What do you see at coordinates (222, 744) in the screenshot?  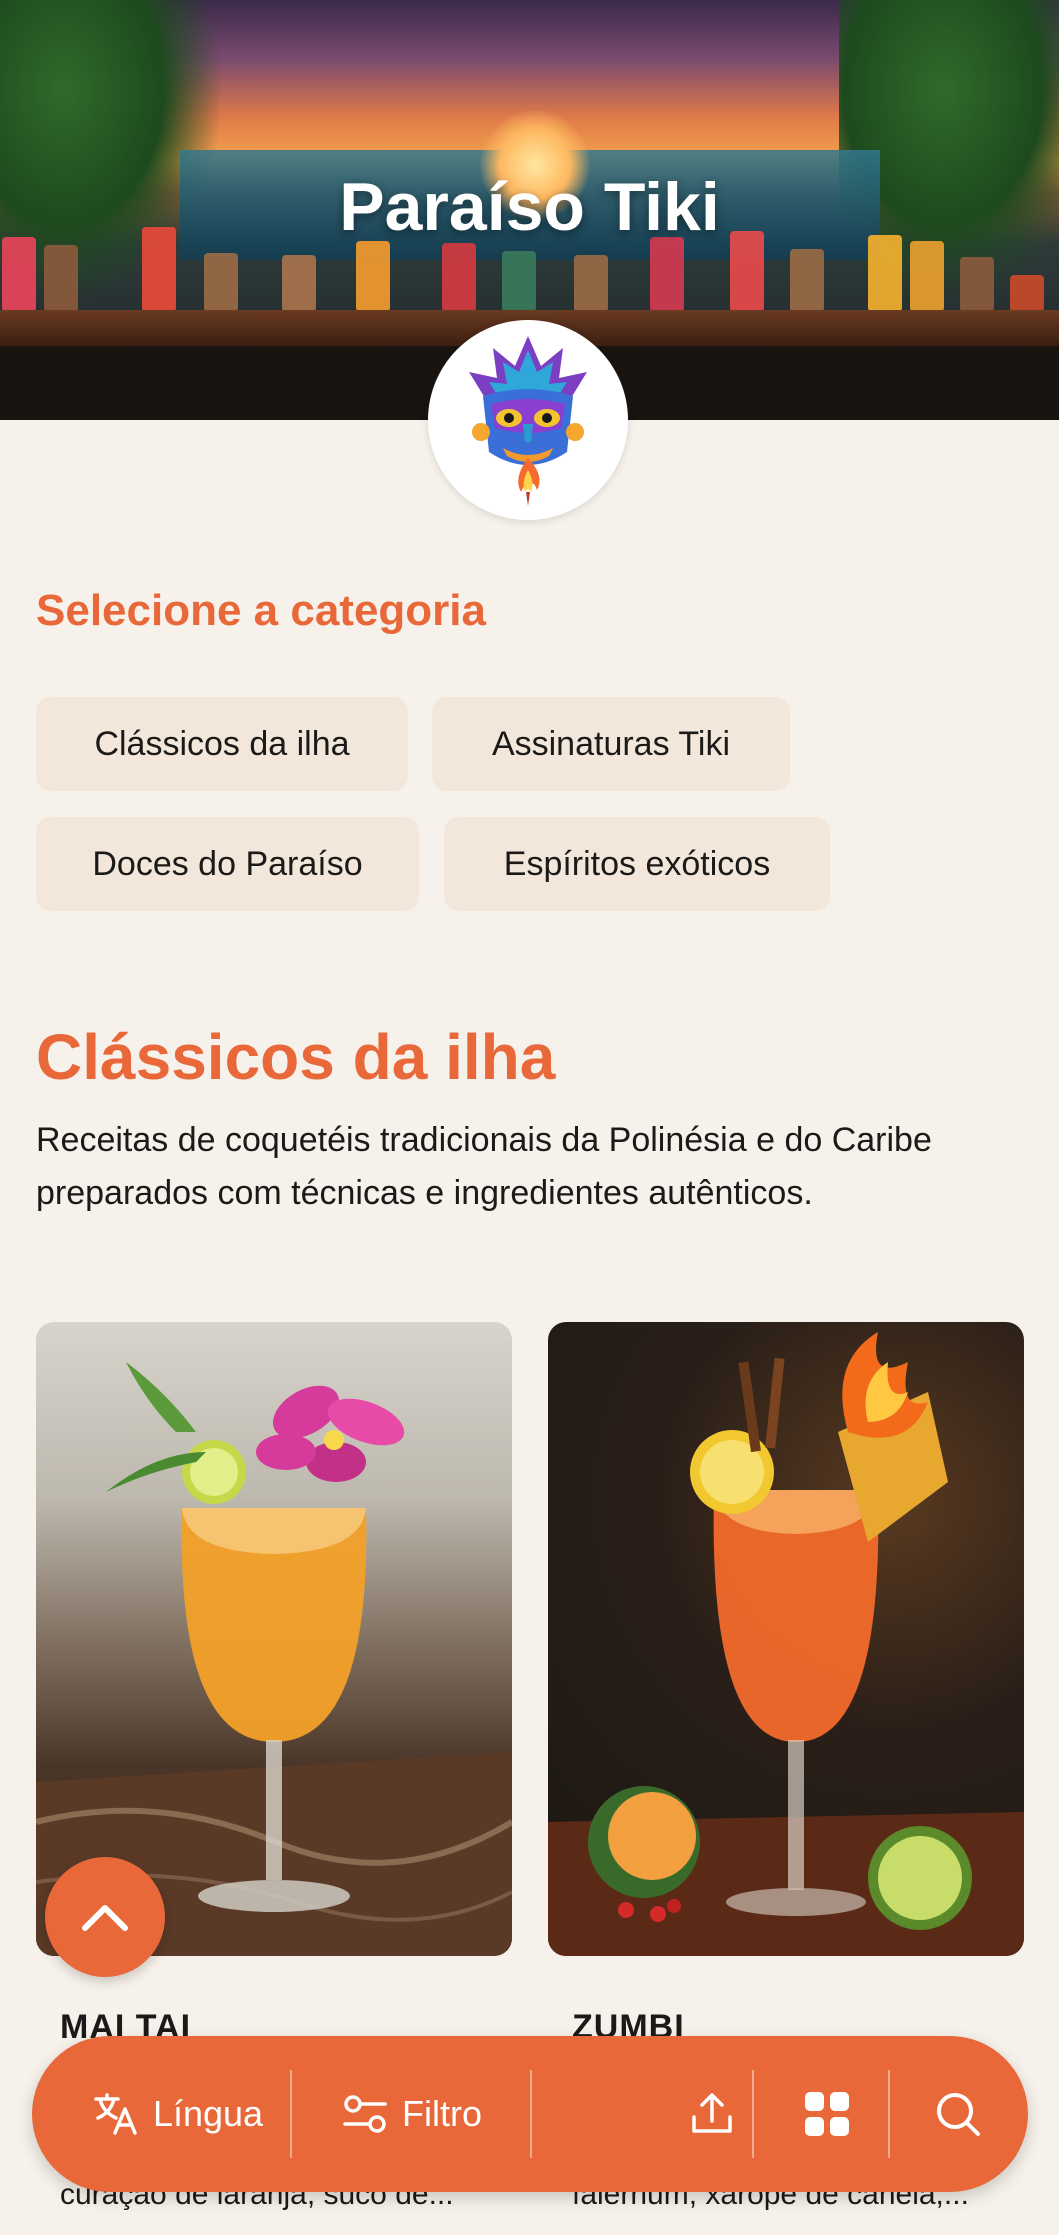 I see `category-chip-classicos: Clássicos da ilha` at bounding box center [222, 744].